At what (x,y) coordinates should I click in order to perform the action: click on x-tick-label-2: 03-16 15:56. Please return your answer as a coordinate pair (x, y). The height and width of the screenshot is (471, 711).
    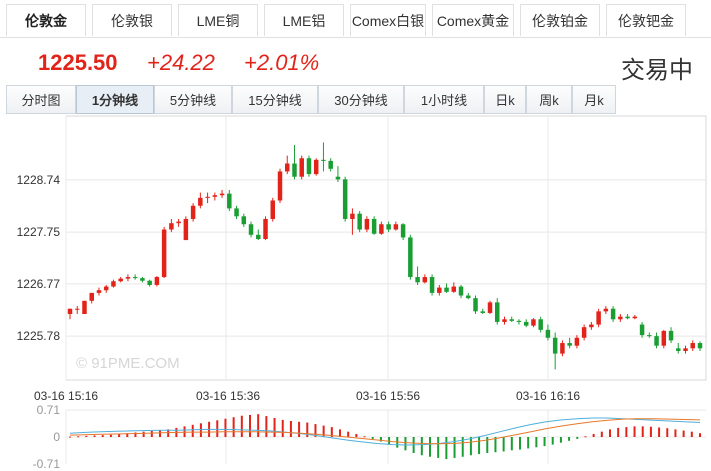
    Looking at the image, I should click on (388, 396).